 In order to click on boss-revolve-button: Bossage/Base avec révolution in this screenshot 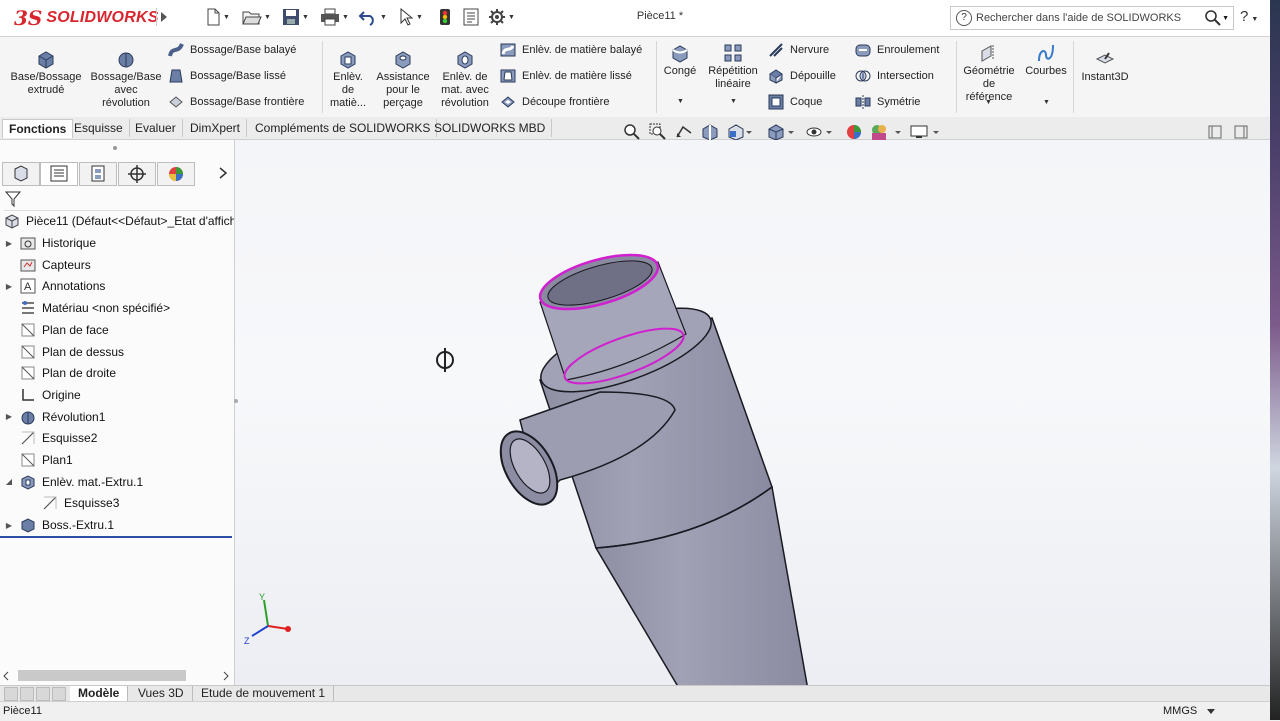, I will do `click(126, 79)`.